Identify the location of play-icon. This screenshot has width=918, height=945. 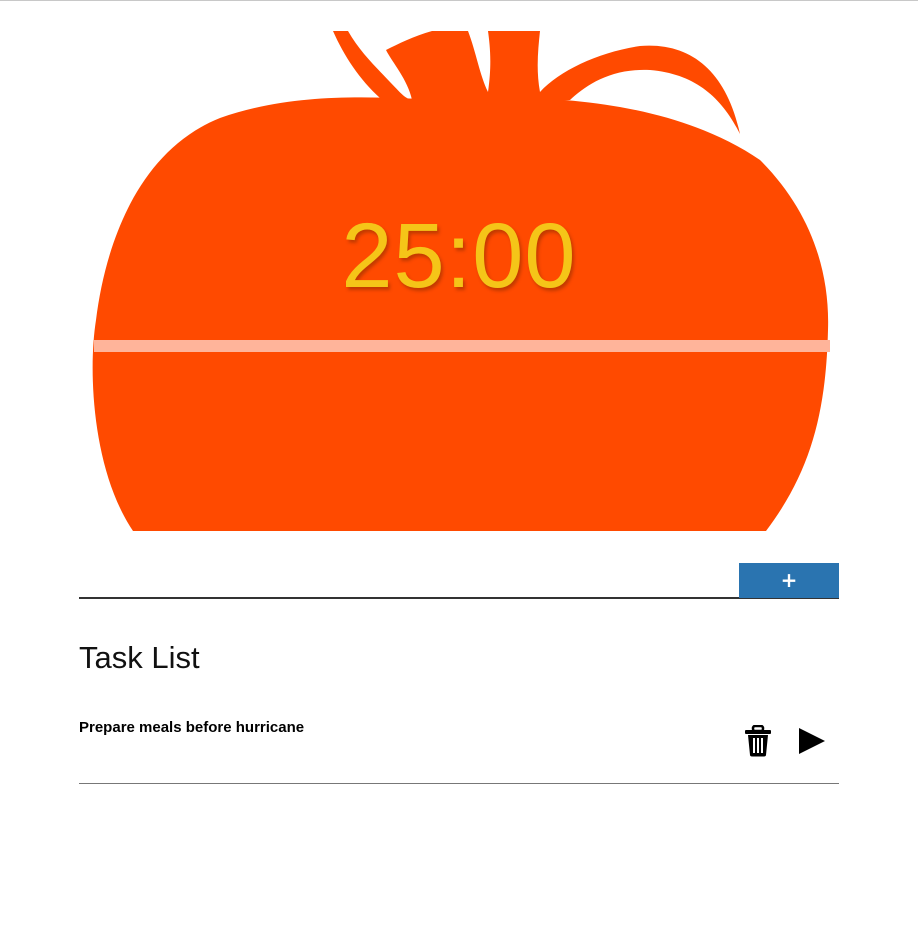
(812, 741).